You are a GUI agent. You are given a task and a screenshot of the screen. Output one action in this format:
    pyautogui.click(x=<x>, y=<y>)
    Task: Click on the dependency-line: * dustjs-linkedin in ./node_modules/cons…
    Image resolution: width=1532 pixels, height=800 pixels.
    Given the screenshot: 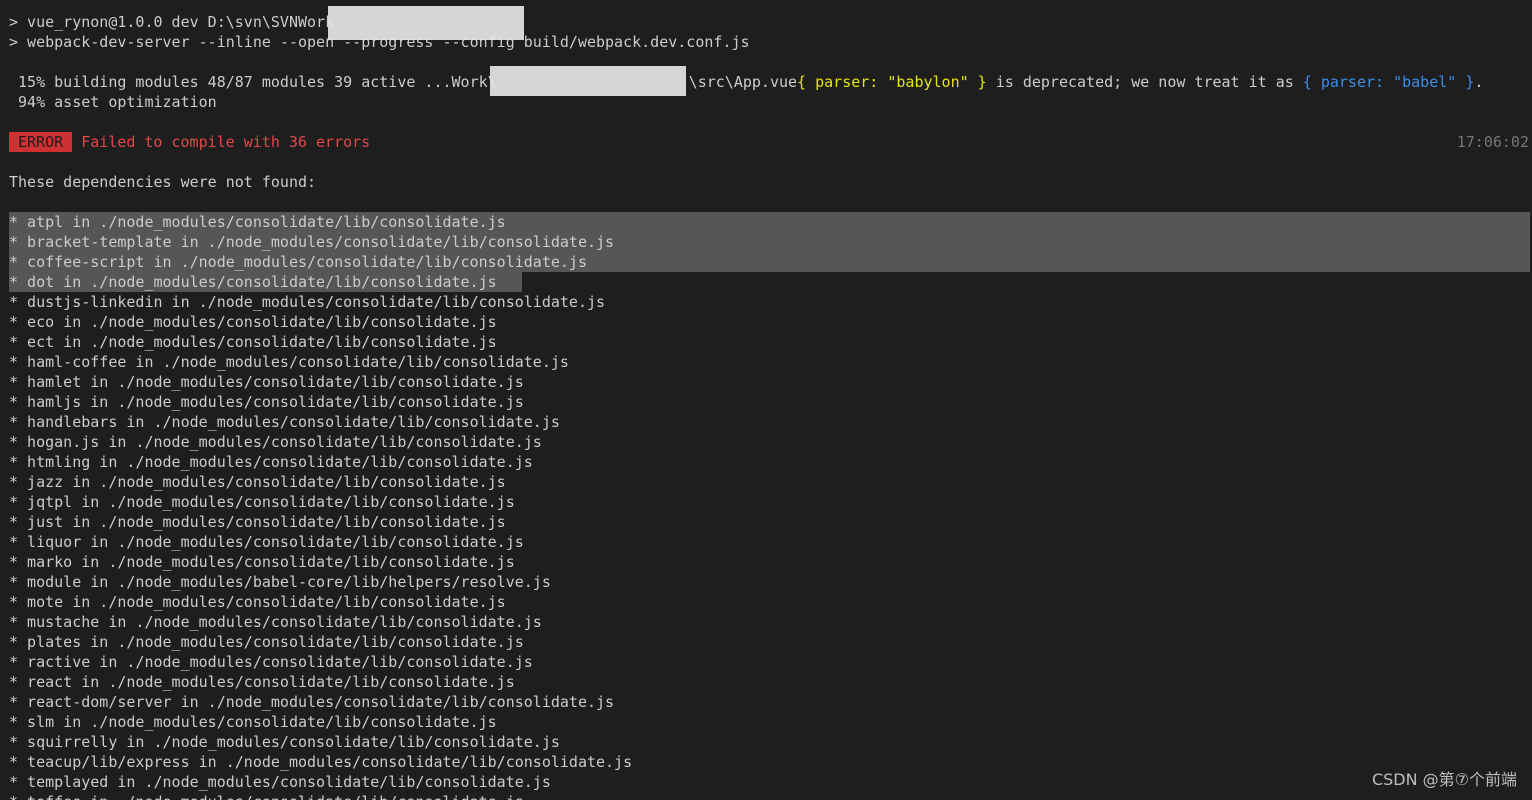 What is the action you would take?
    pyautogui.click(x=307, y=302)
    